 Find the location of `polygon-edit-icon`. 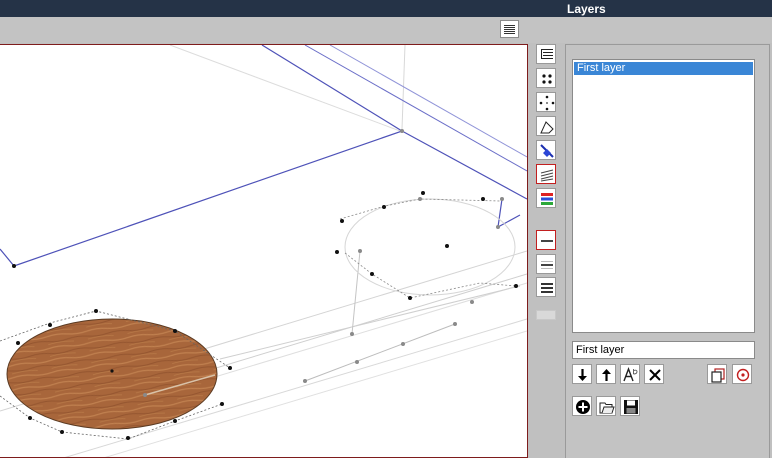

polygon-edit-icon is located at coordinates (546, 126).